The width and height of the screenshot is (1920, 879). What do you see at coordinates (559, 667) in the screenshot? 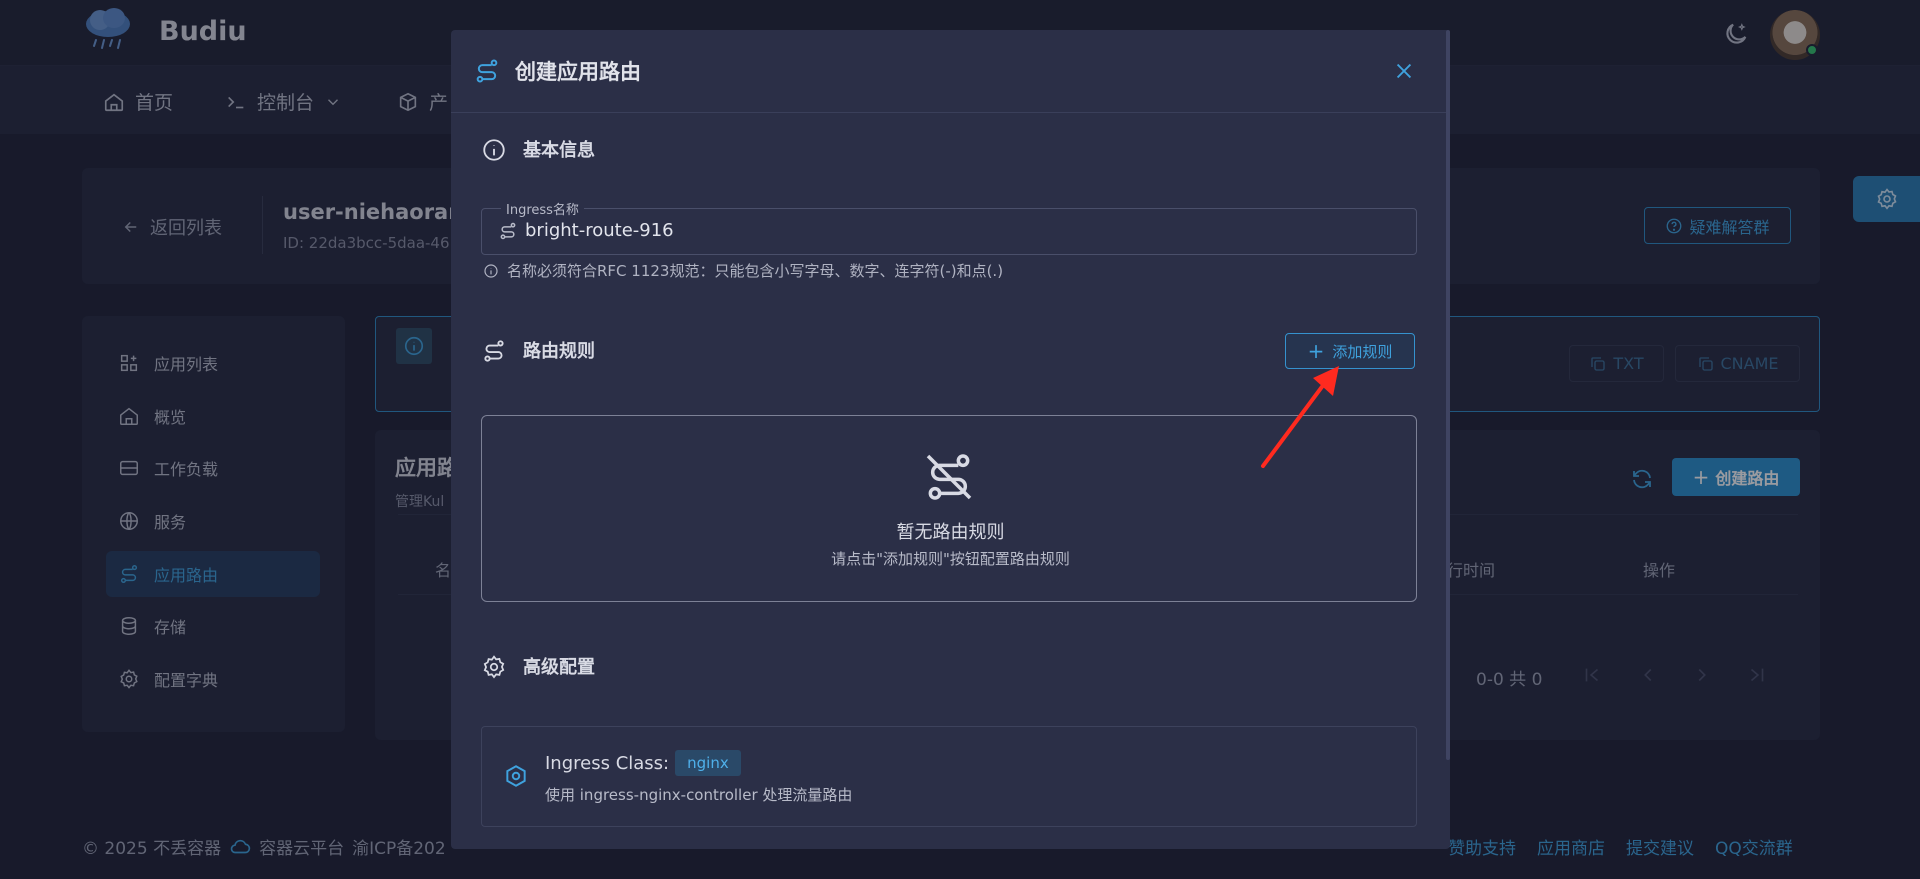
I see `section-advanced: 高级配置` at bounding box center [559, 667].